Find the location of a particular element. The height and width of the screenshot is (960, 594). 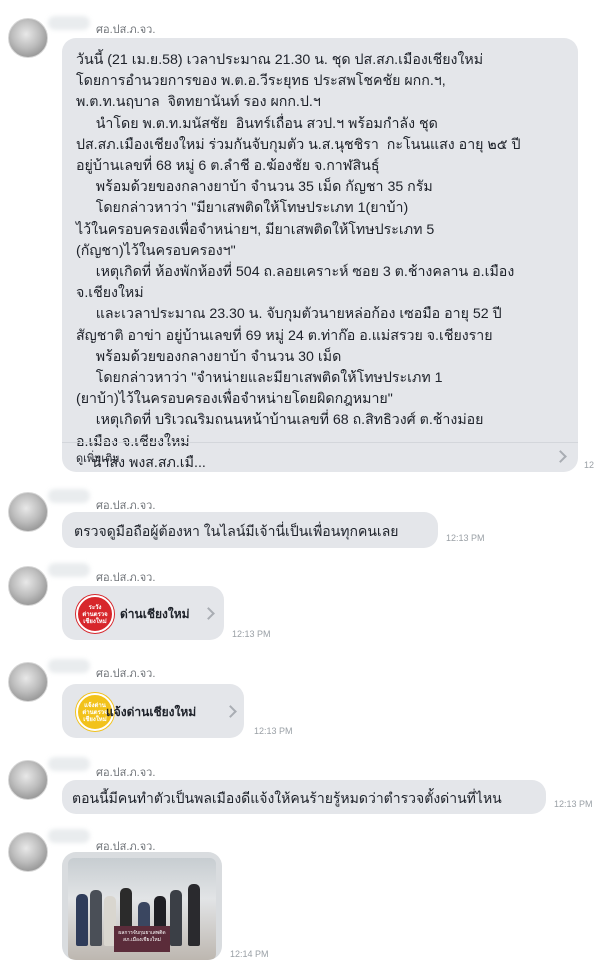

link-card-label: ด่านเชียงใหม่ is located at coordinates (155, 614).